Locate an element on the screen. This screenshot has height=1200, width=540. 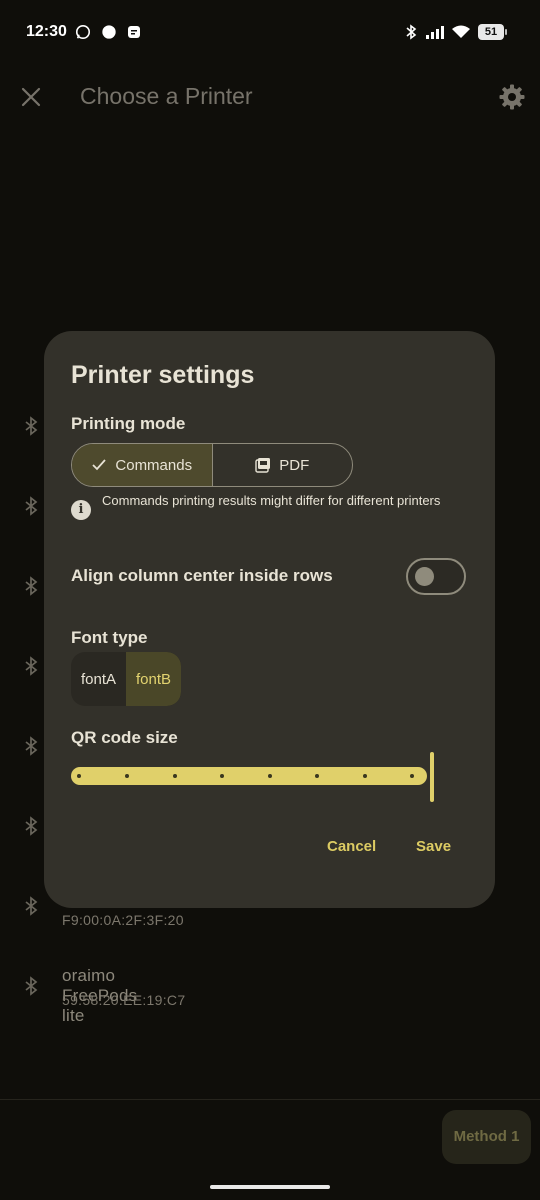
font-option-fonta: fontA is located at coordinates (98, 679).